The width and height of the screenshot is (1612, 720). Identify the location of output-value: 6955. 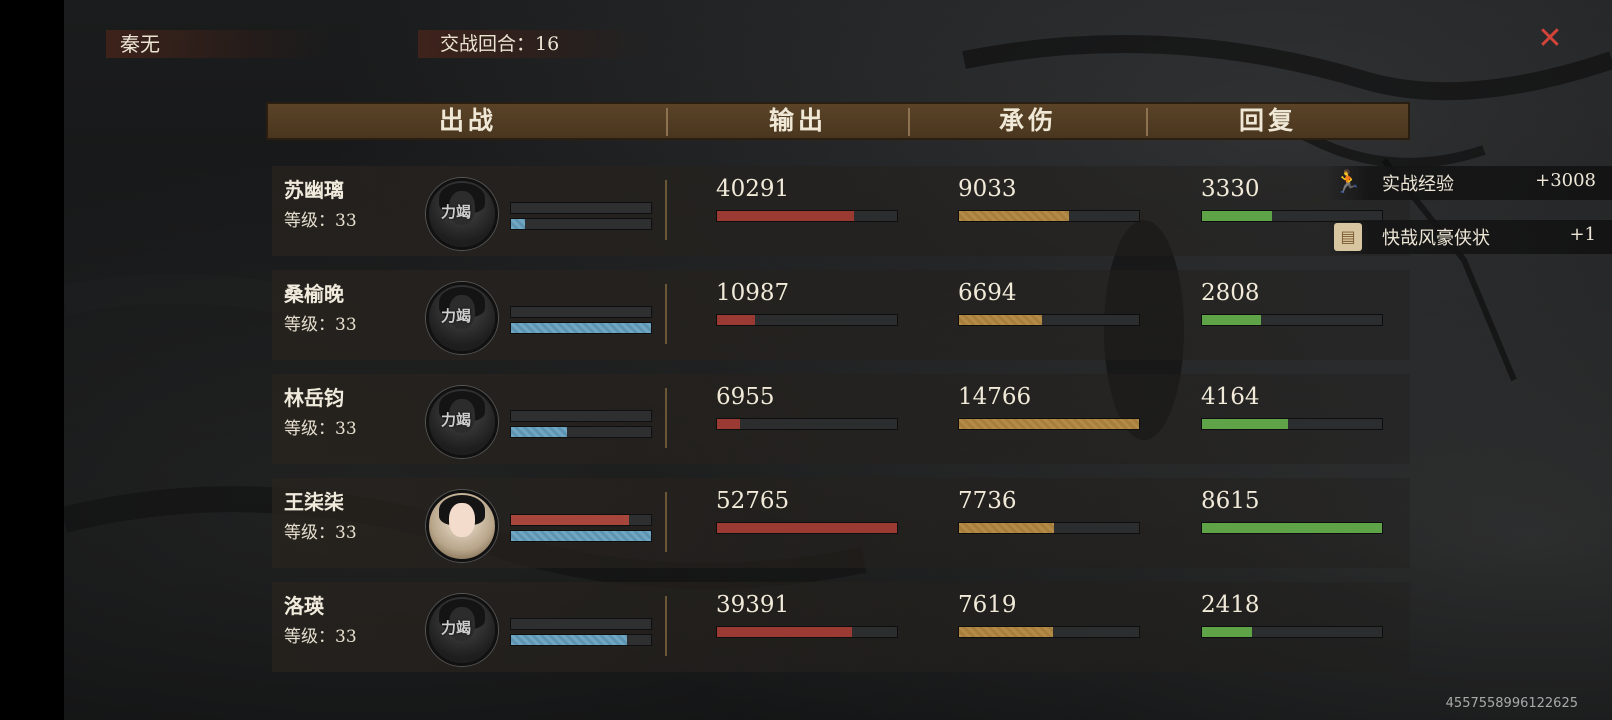
(745, 397).